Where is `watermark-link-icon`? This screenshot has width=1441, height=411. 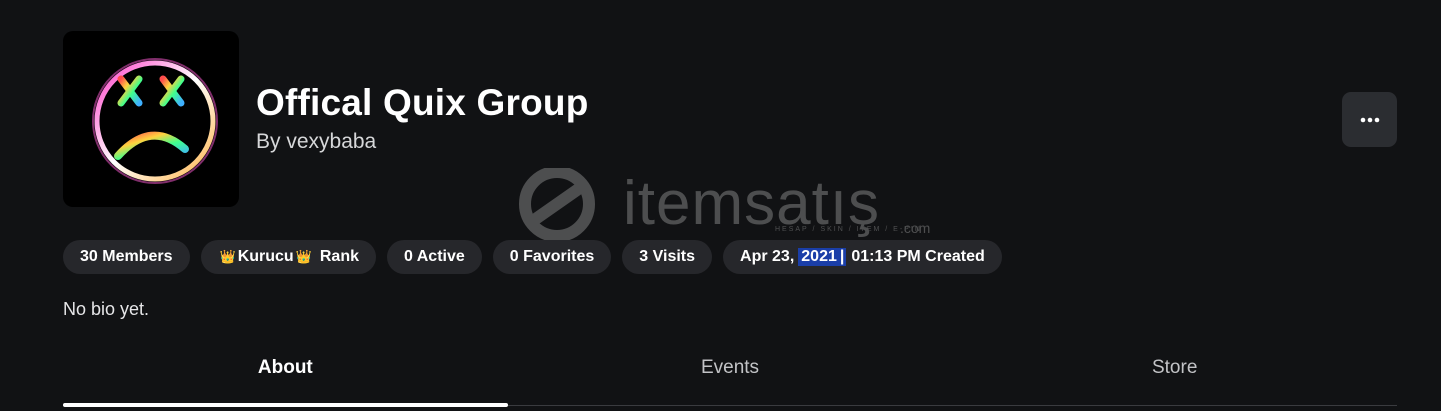
watermark-link-icon is located at coordinates (557, 204).